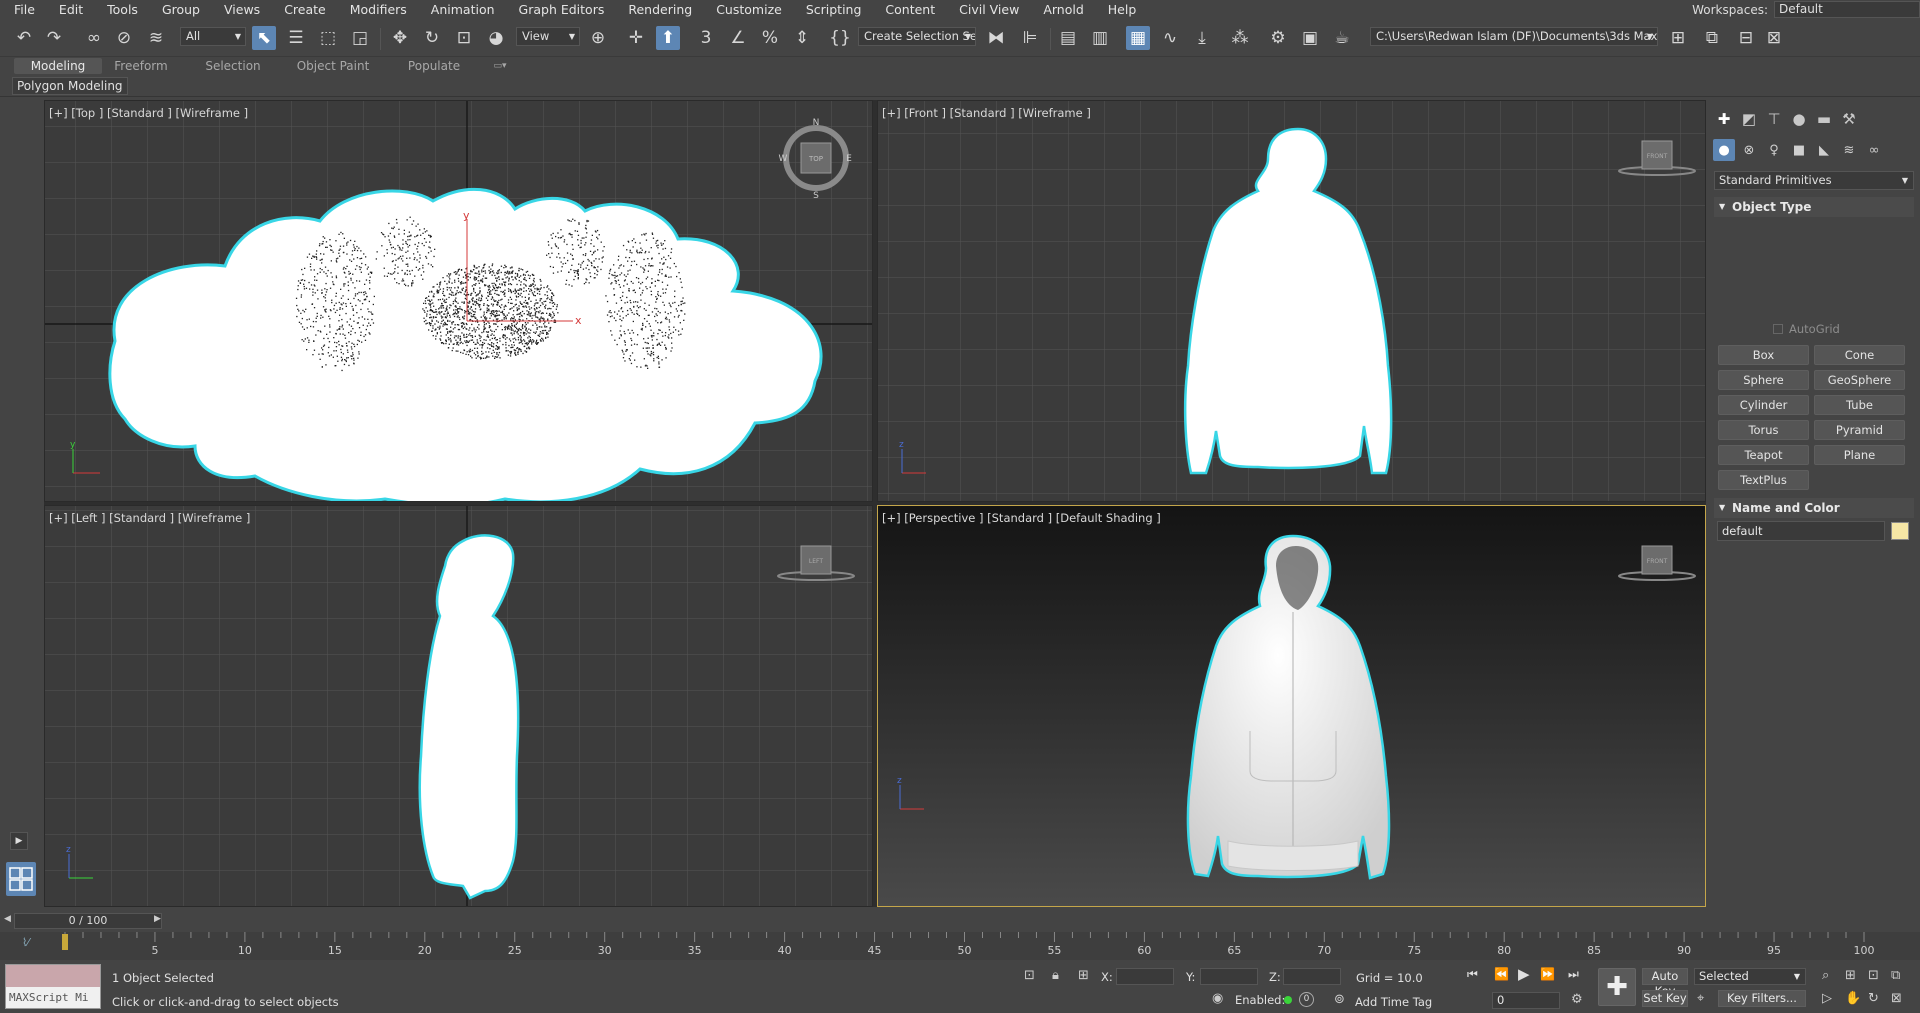 This screenshot has height=1013, width=1920. I want to click on current-frame-field: 0, so click(1526, 1000).